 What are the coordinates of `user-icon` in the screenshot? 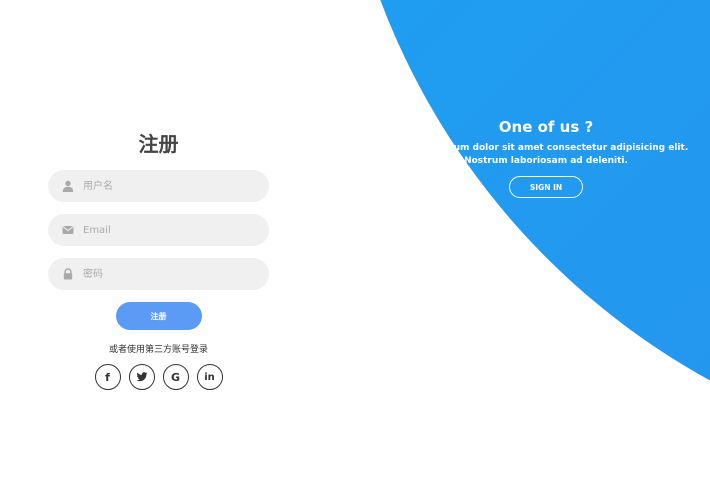 It's located at (68, 186).